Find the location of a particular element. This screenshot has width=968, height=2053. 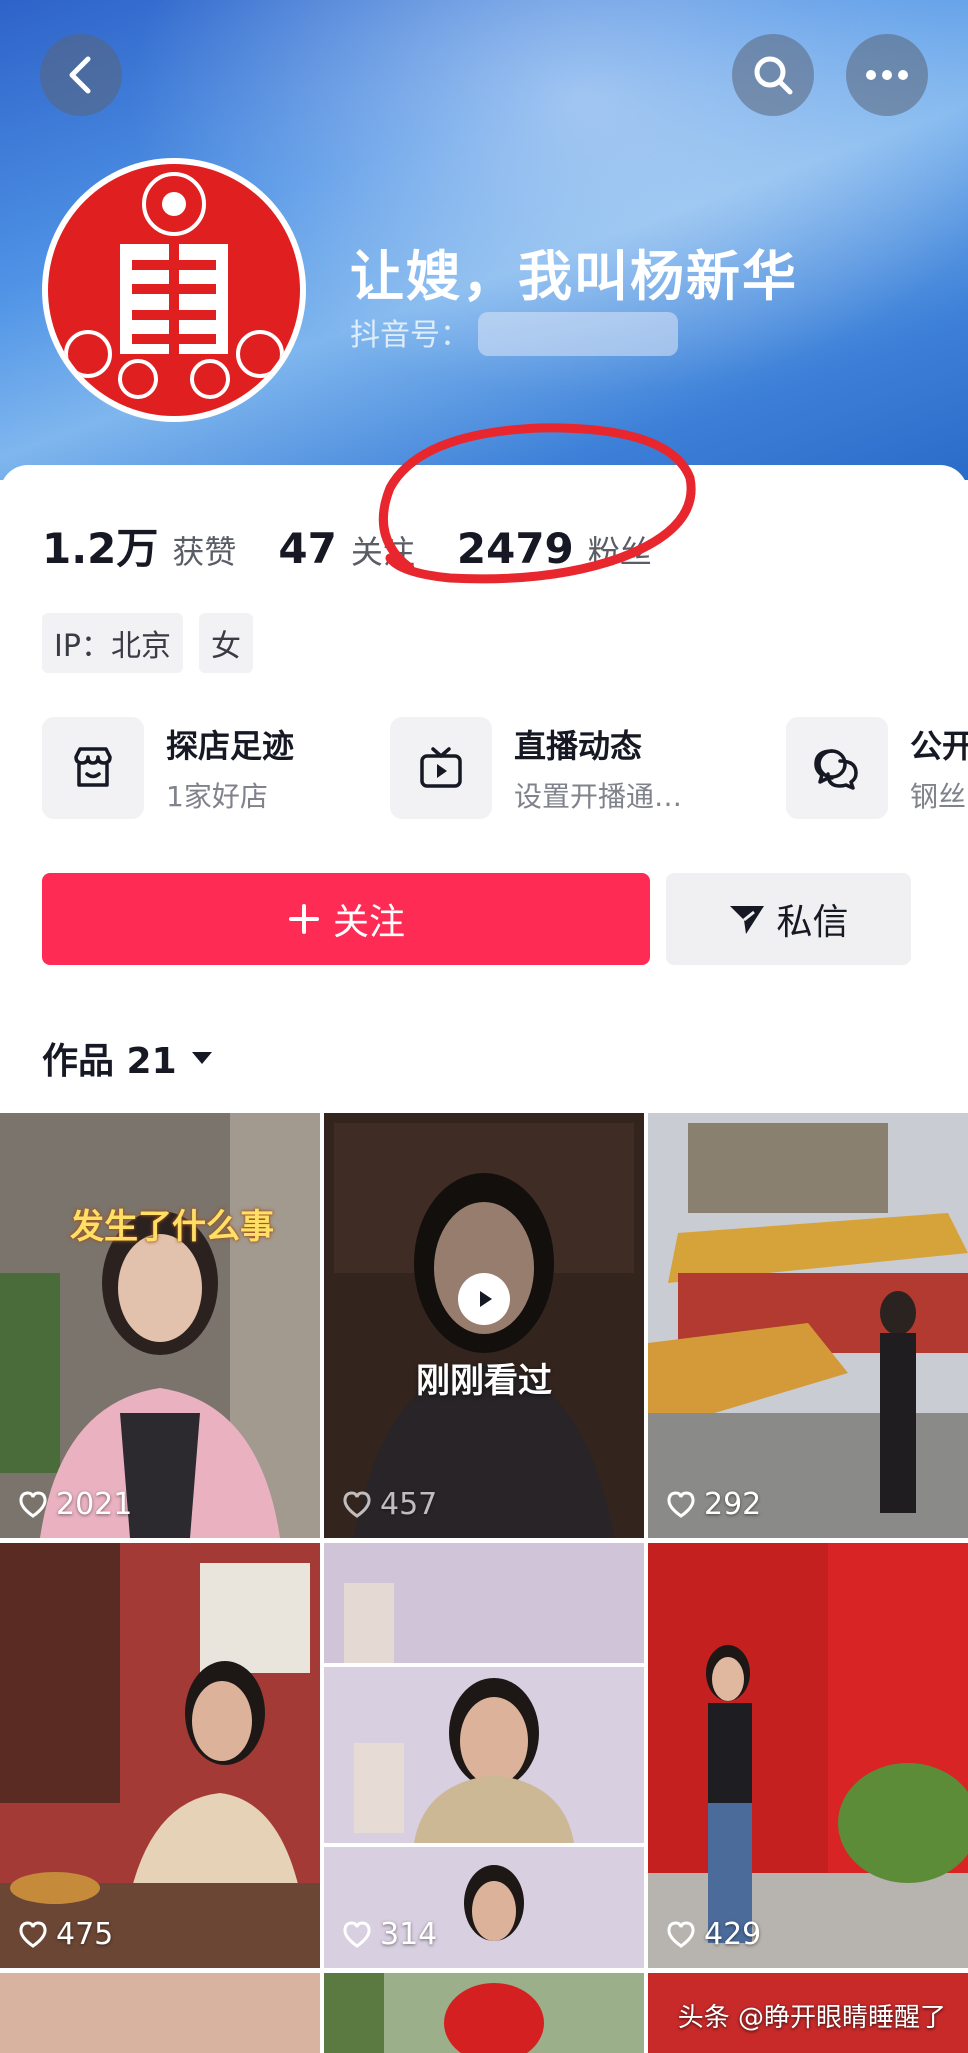

follow-button: 关注 is located at coordinates (346, 919).